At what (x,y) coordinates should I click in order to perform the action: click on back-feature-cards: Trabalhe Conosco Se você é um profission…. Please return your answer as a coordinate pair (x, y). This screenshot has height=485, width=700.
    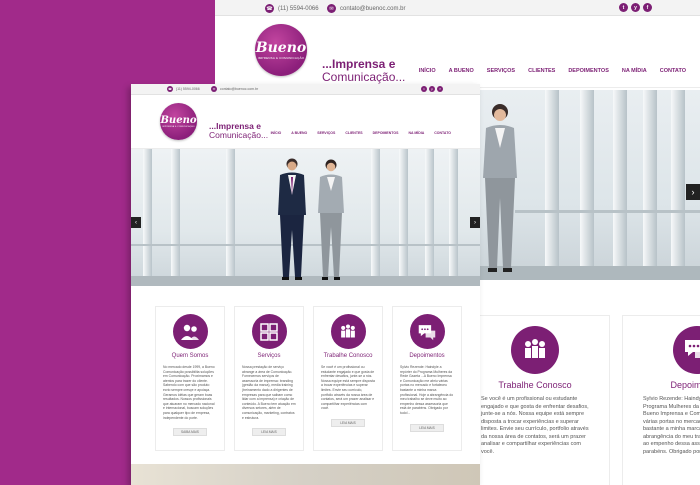
    Looking at the image, I should click on (580, 400).